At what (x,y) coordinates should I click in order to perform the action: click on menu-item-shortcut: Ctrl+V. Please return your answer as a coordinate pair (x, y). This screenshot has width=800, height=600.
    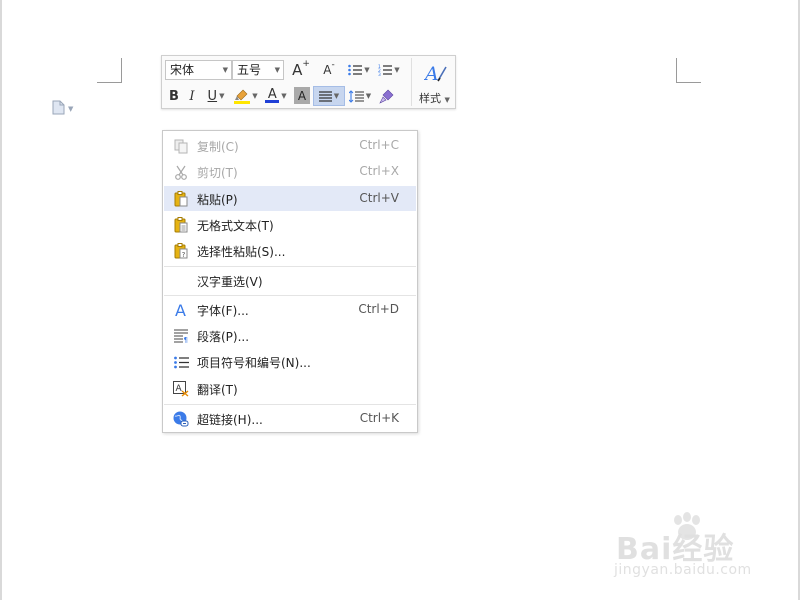
    Looking at the image, I should click on (379, 198).